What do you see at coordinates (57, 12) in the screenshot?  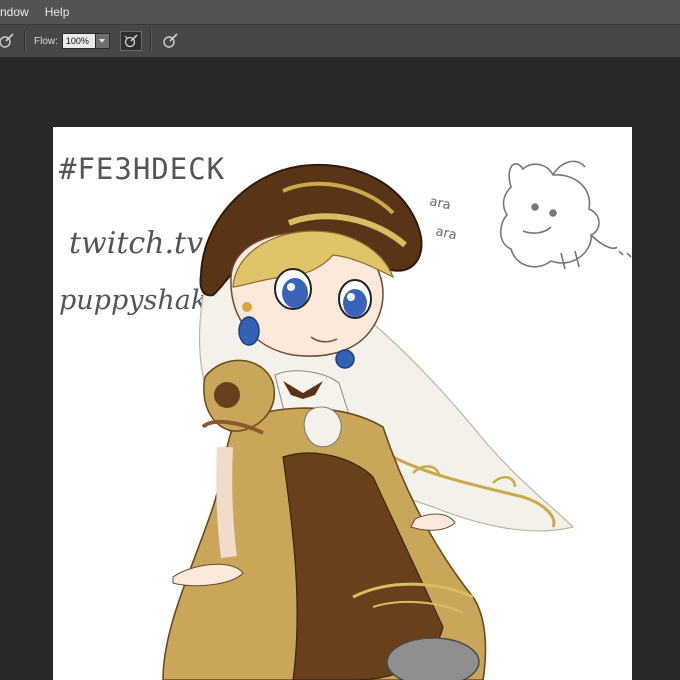 I see `menu-help: Help` at bounding box center [57, 12].